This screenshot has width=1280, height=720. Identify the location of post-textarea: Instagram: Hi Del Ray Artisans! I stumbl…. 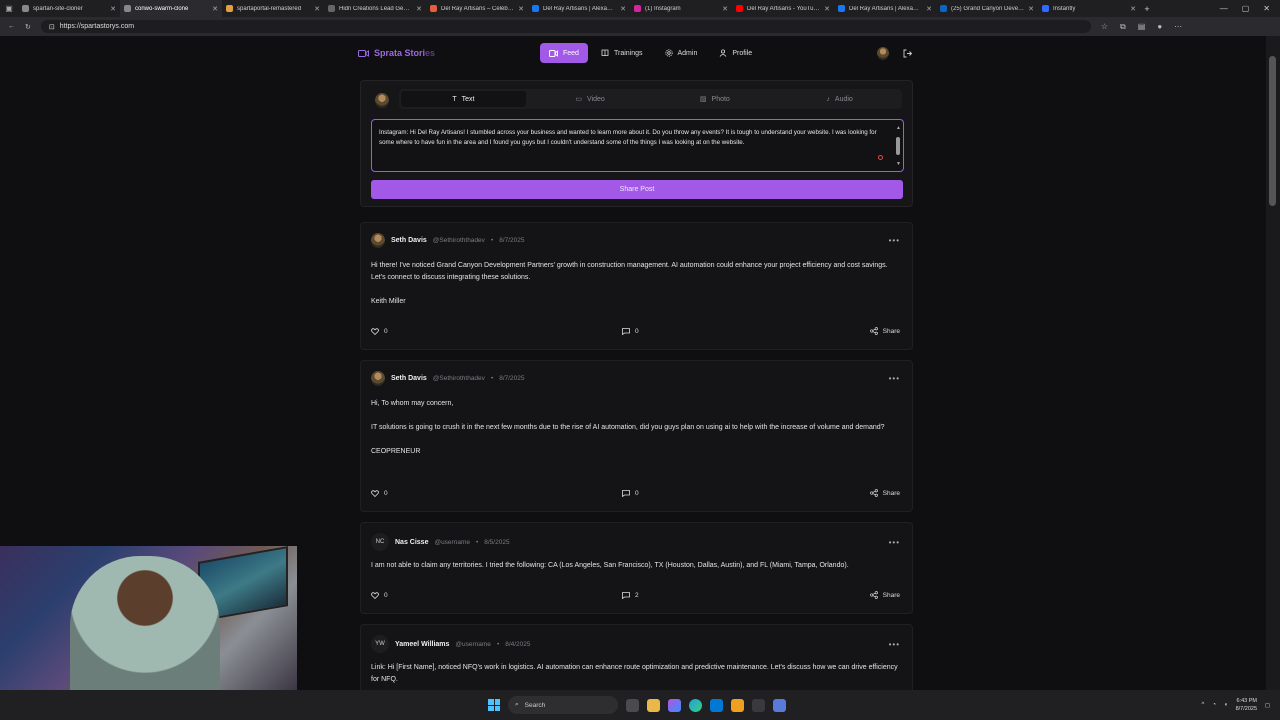
(637, 145).